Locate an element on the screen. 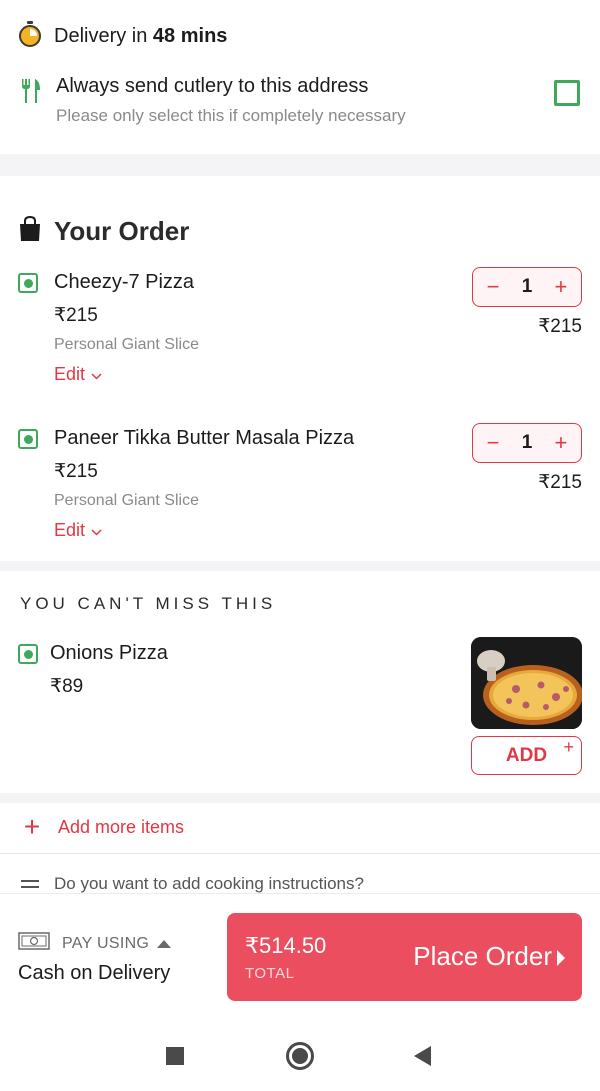 Image resolution: width=600 pixels, height=1091 pixels. add-plus-icon: + is located at coordinates (568, 747).